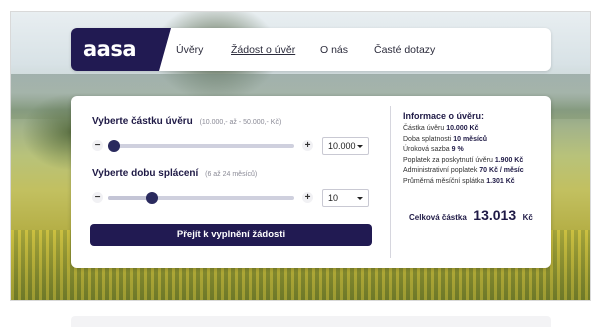 Image resolution: width=599 pixels, height=327 pixels. Describe the element at coordinates (424, 128) in the screenshot. I see `loan-info-label: Částka úvěru` at that location.